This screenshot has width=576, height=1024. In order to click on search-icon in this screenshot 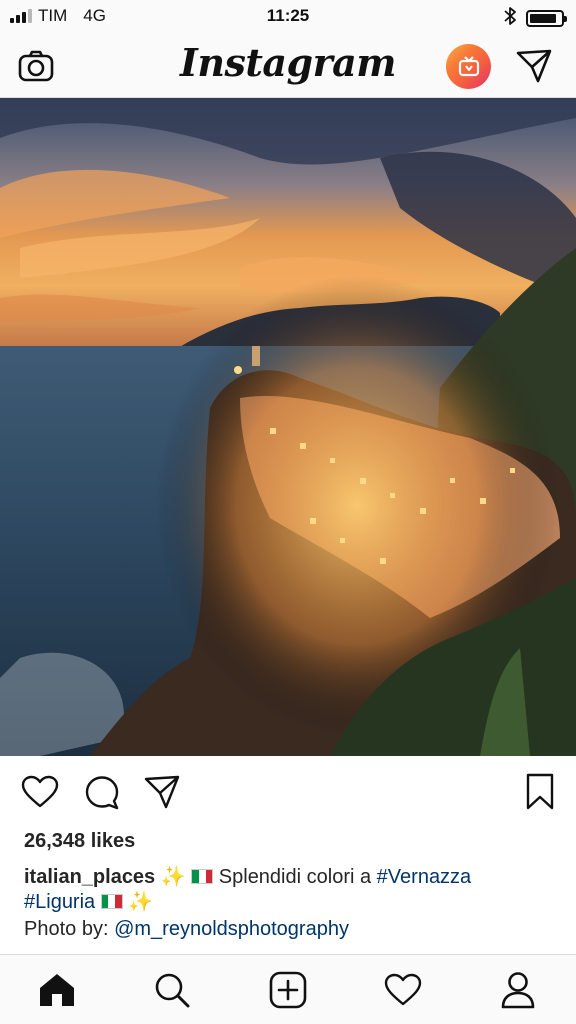, I will do `click(172, 990)`.